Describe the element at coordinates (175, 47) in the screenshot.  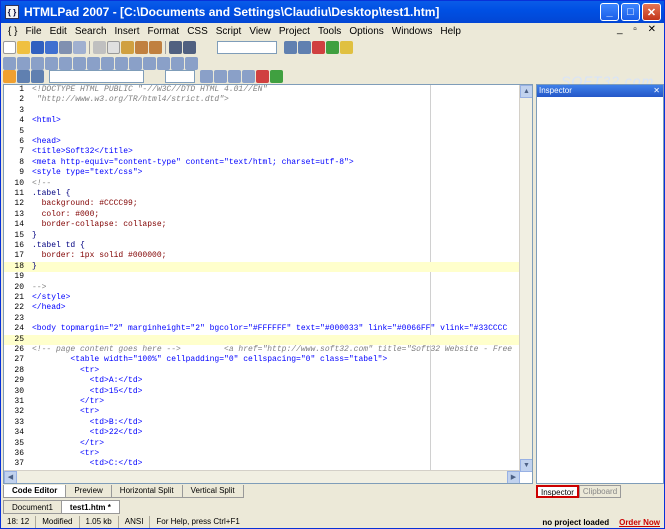
I see `indent-icon` at that location.